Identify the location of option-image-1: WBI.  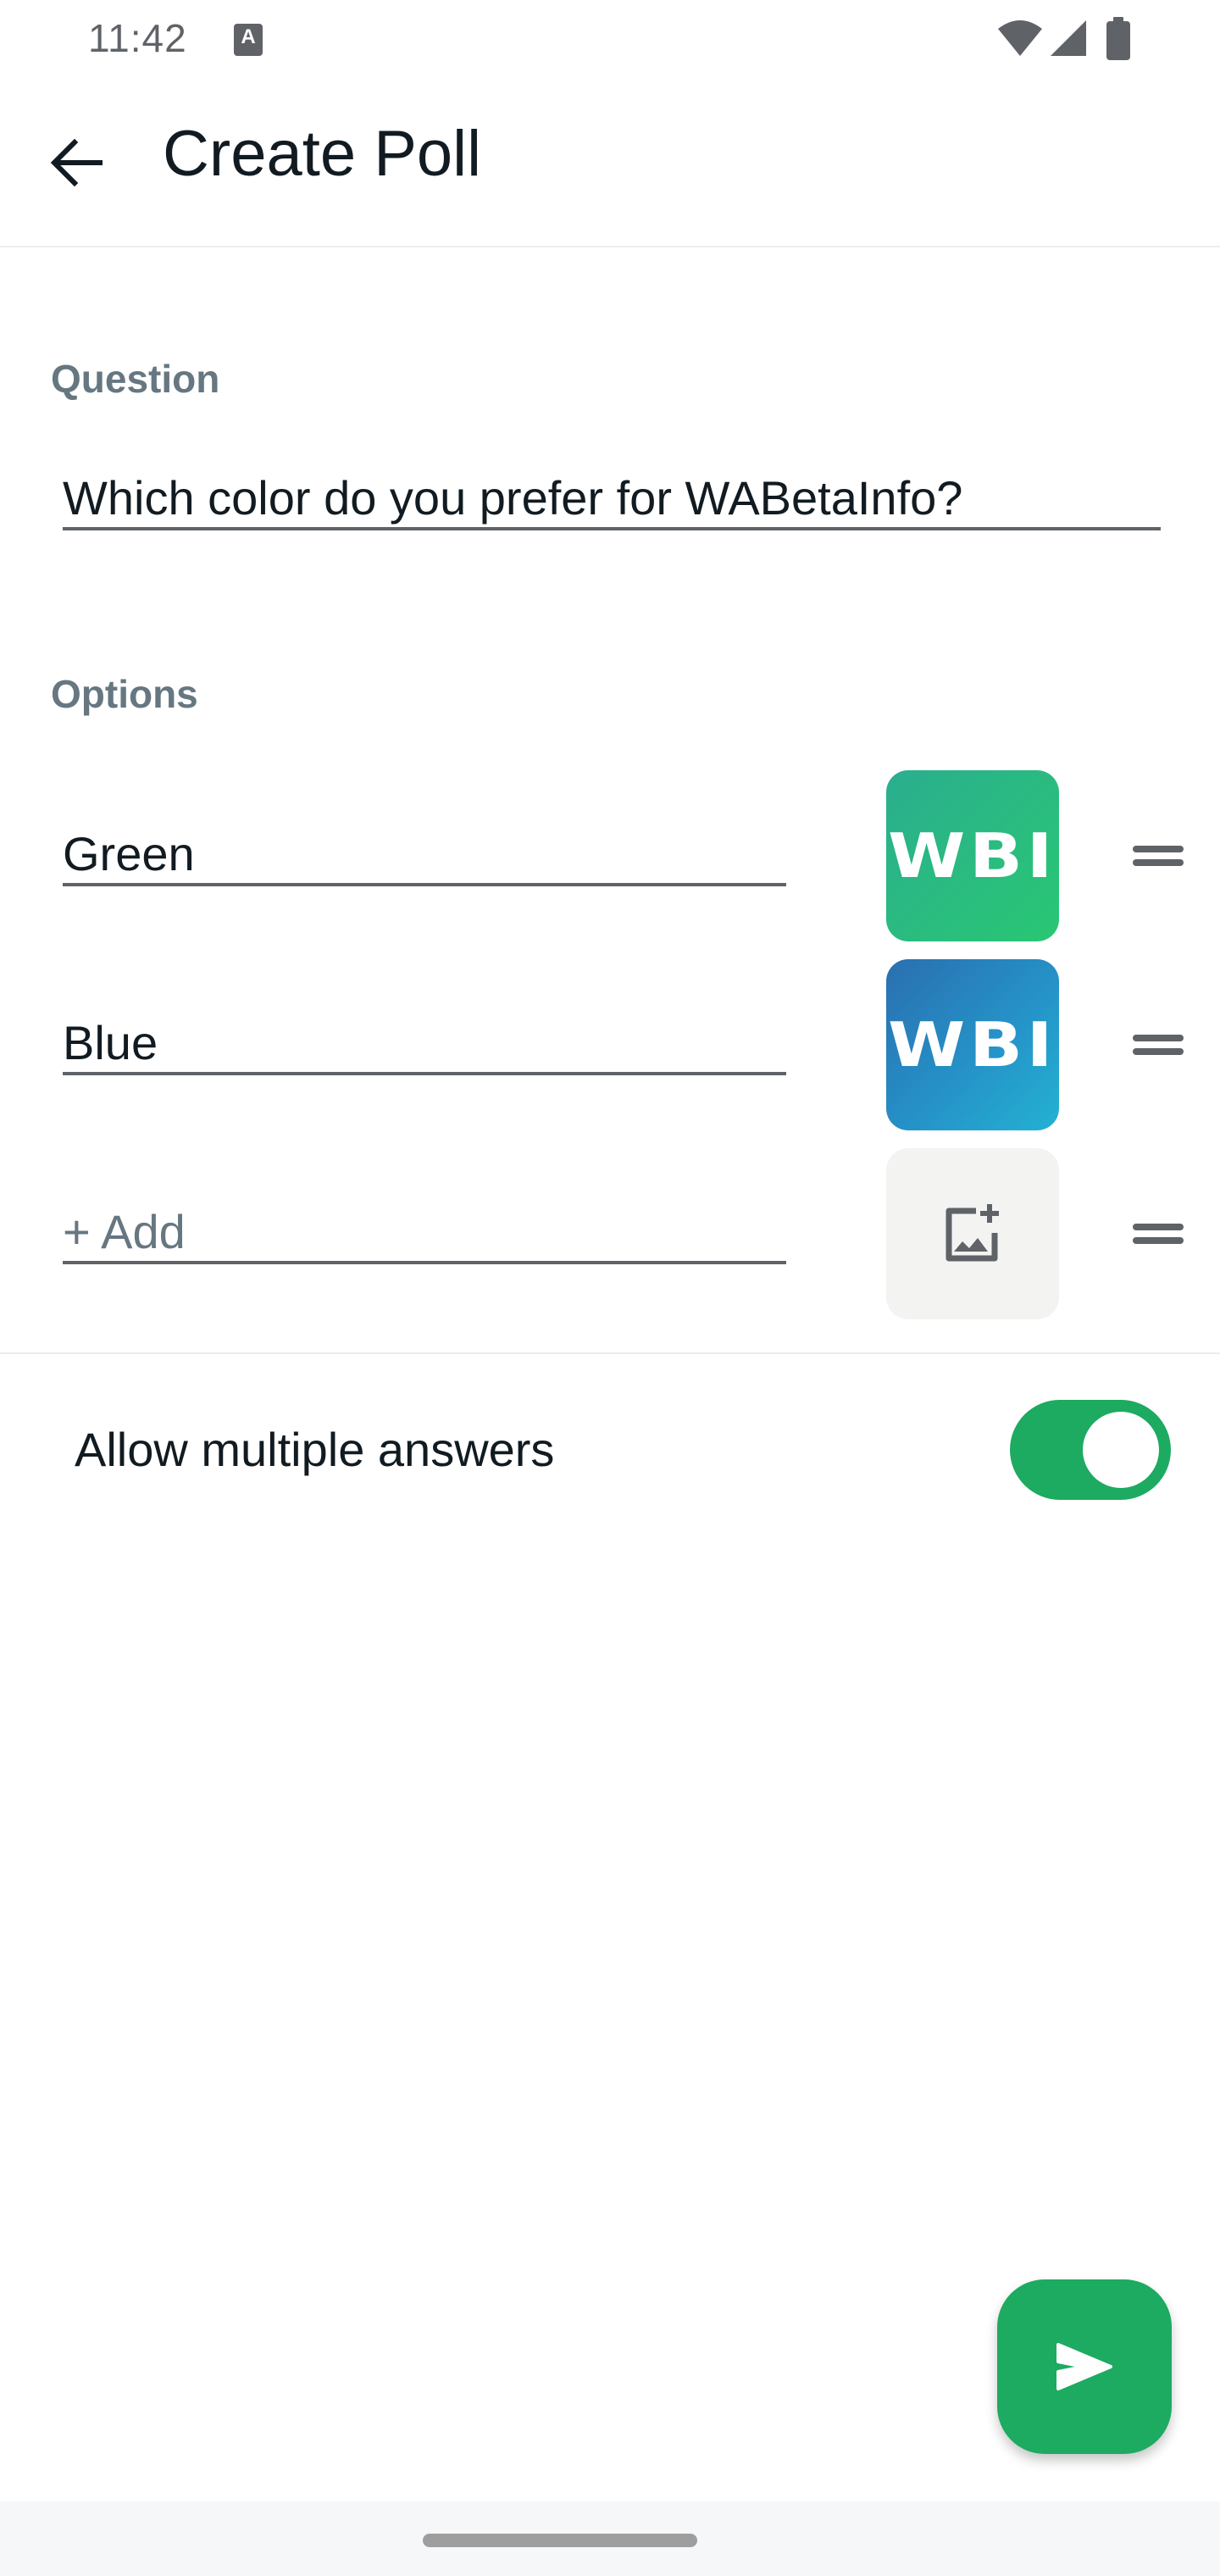
(972, 855).